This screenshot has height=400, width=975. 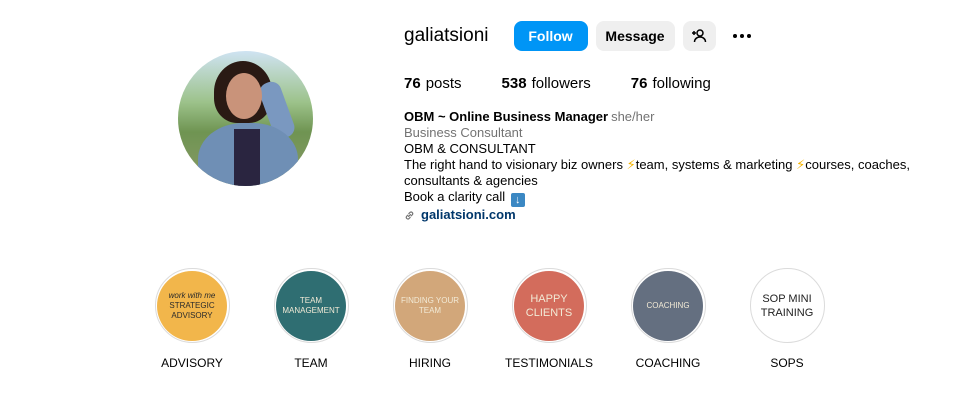 I want to click on profile-header: galiatsioni Follow Message, so click(x=581, y=36).